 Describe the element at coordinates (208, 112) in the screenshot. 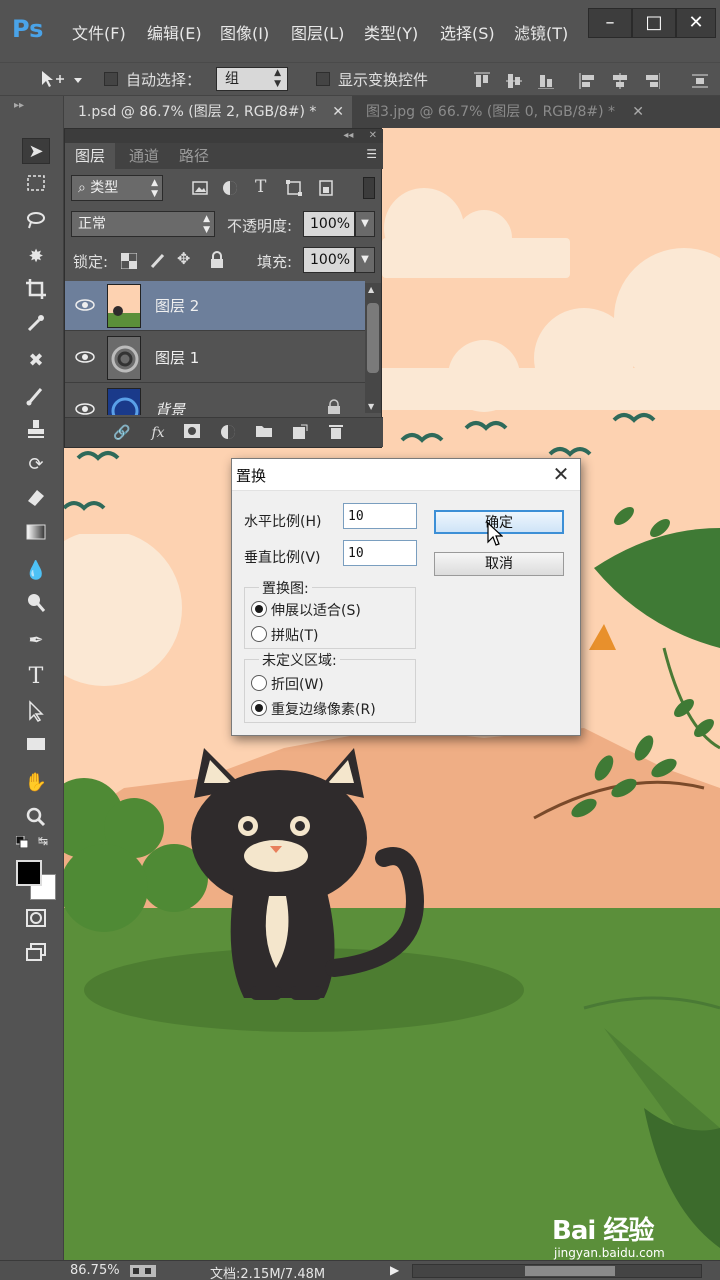

I see `tab-1-psd: 1.psd @ 86.7% (图层 2, RGB/8#) * ✕` at that location.